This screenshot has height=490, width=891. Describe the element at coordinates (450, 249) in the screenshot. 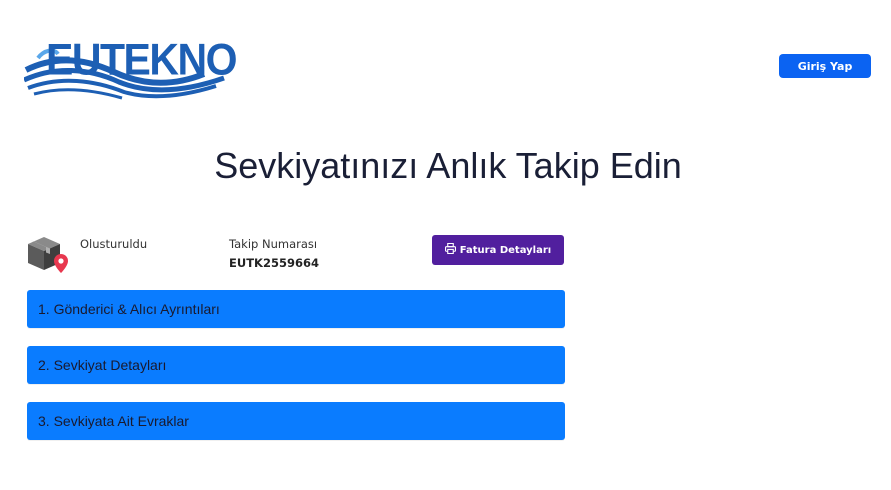

I see `printer-icon` at that location.